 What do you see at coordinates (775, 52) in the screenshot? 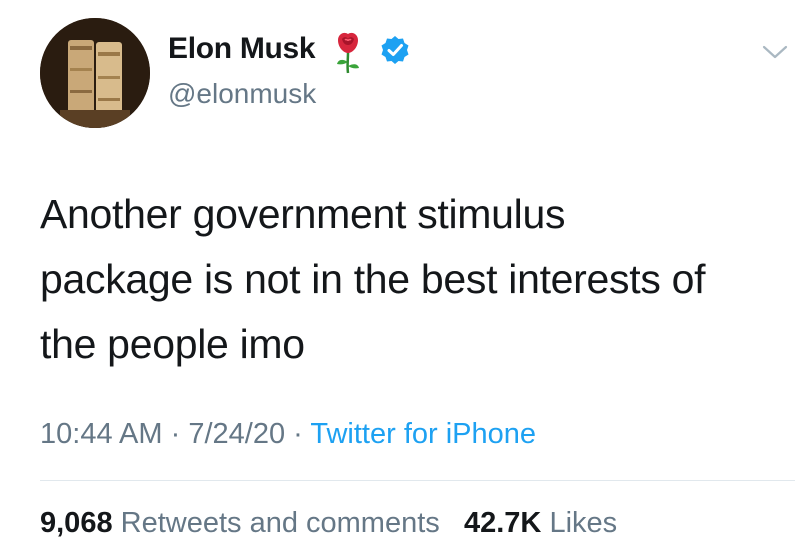
I see `chevron-down-icon` at bounding box center [775, 52].